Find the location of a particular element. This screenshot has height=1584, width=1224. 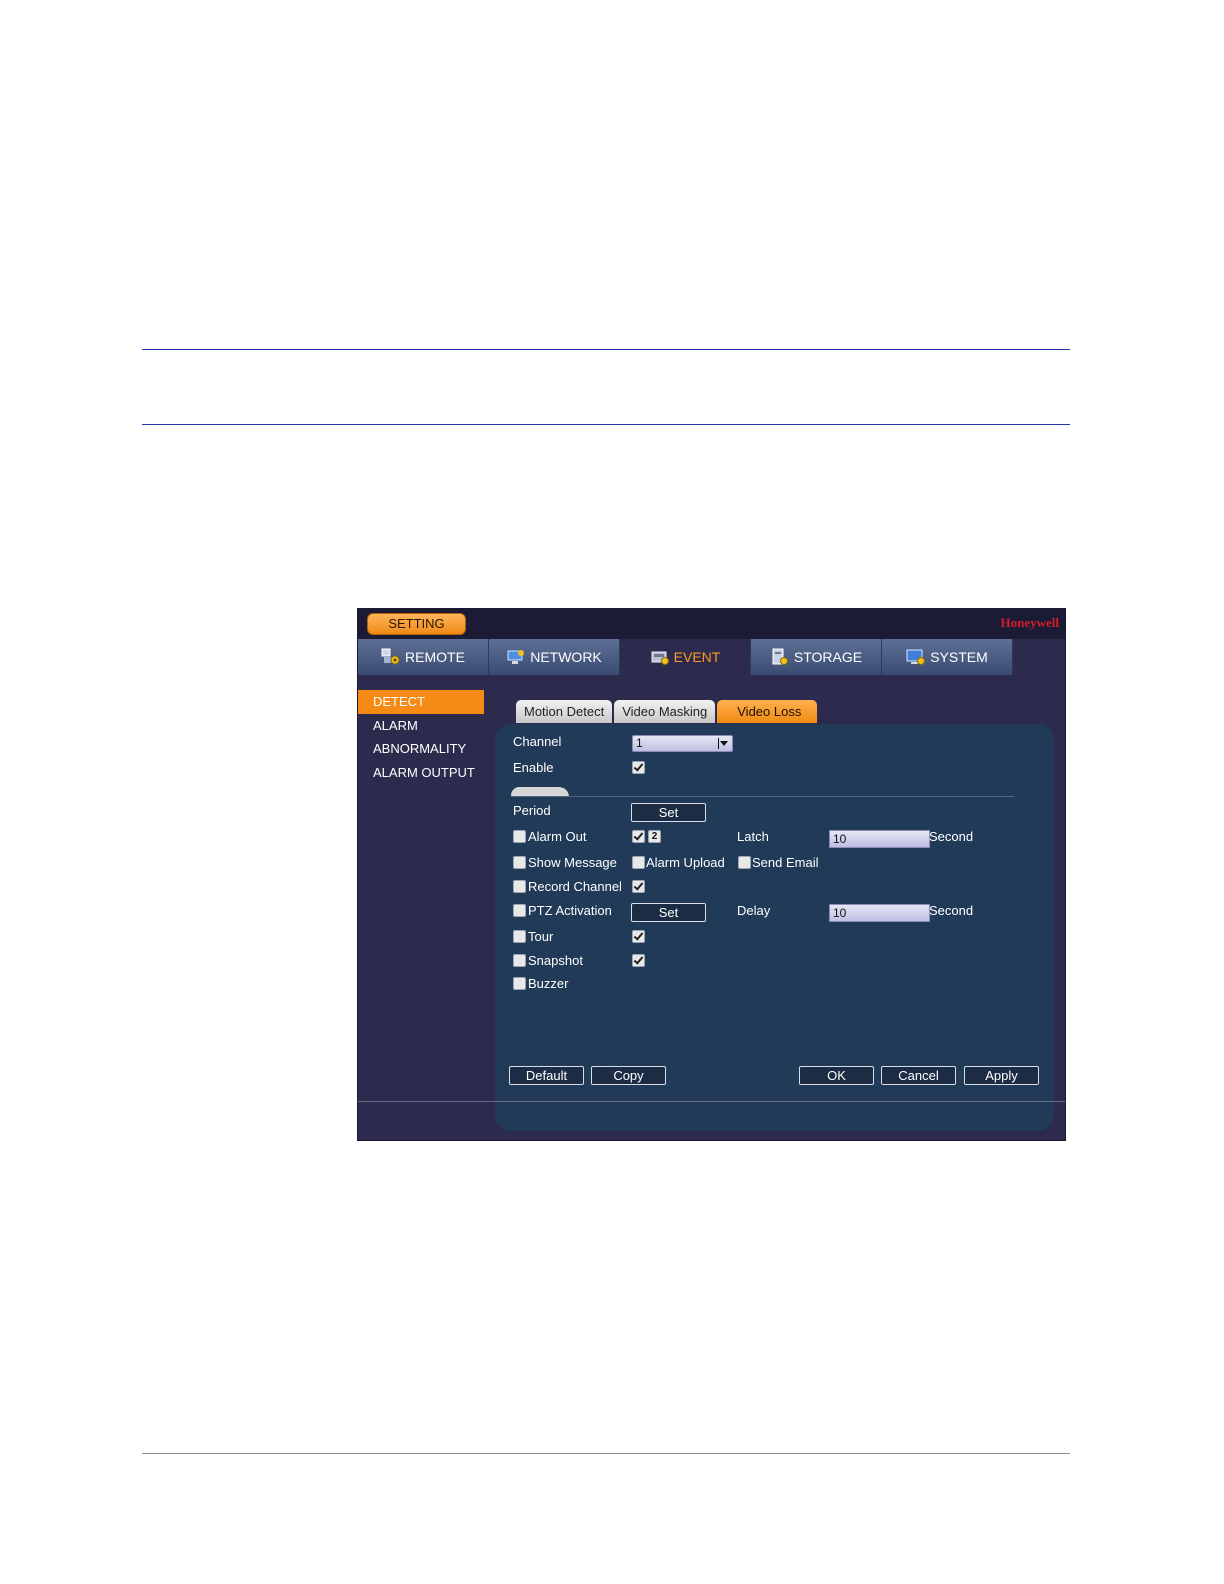

menu-item-alarm: ALARM is located at coordinates (421, 726).